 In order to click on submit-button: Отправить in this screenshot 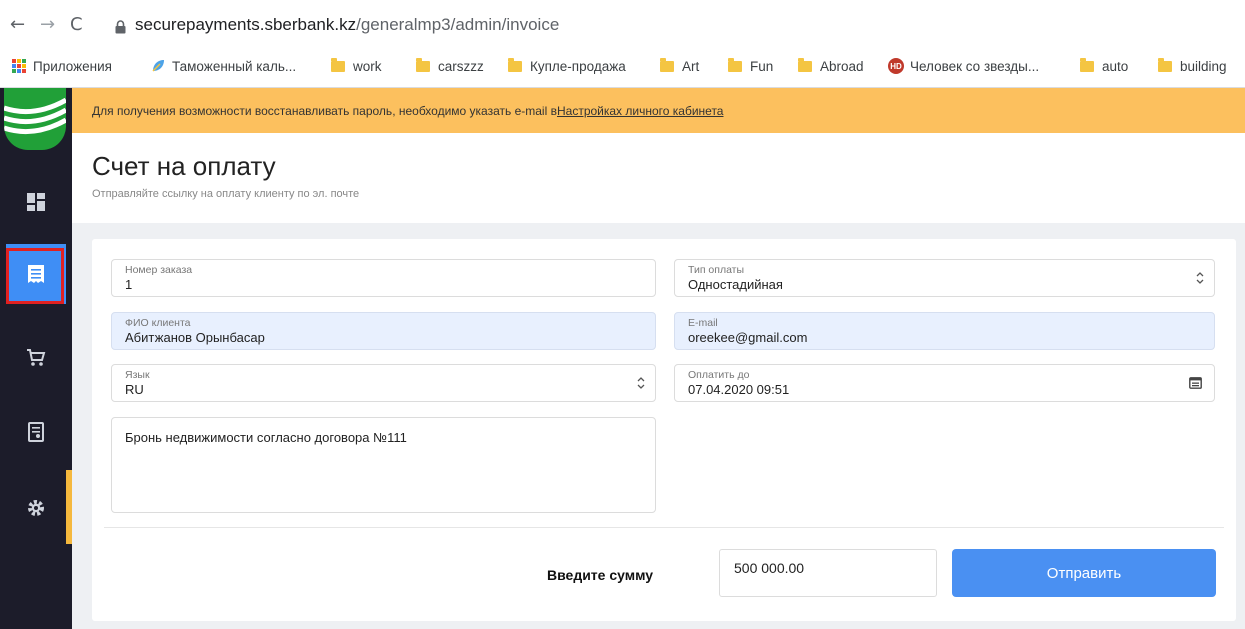, I will do `click(1084, 573)`.